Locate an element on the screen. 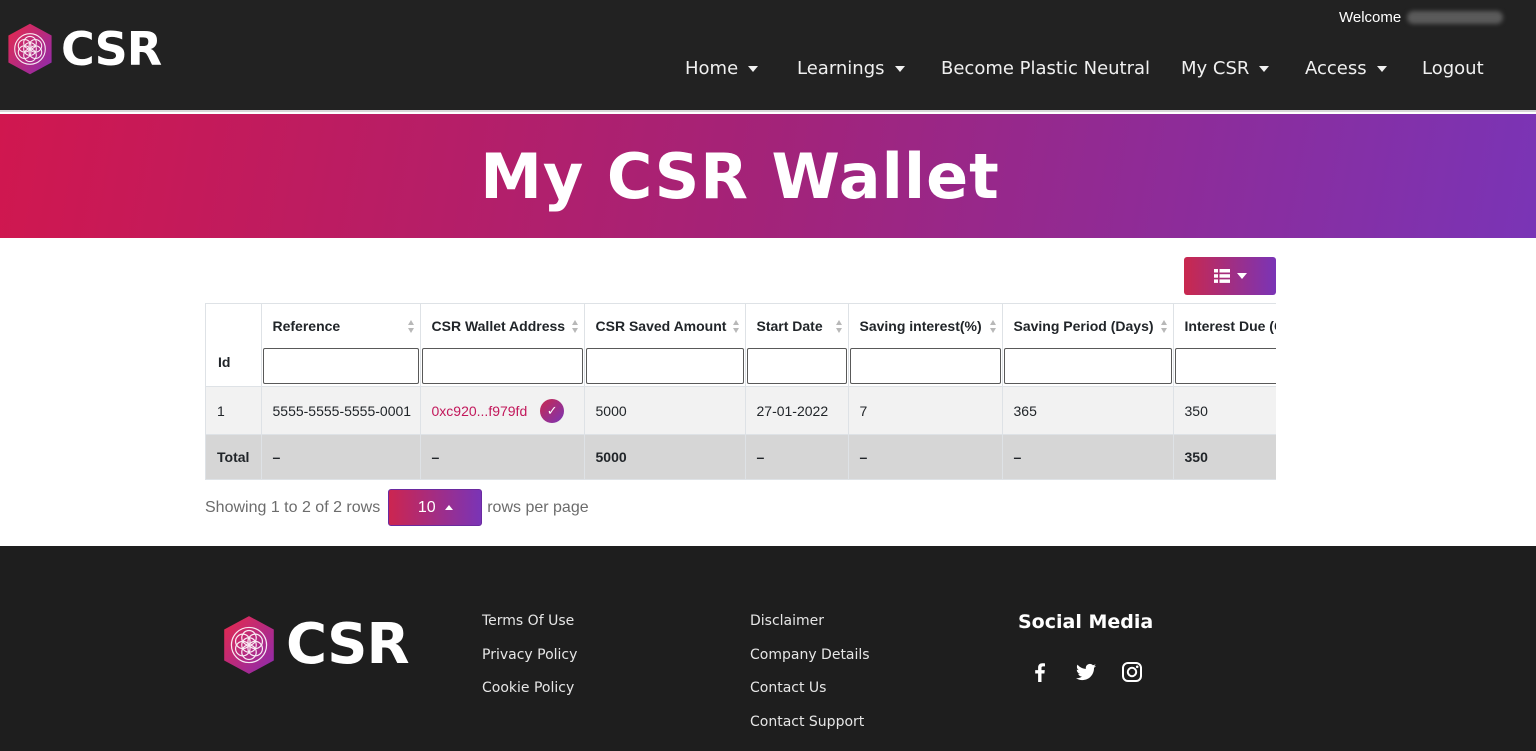  cell-saving-interest: 7 is located at coordinates (925, 410).